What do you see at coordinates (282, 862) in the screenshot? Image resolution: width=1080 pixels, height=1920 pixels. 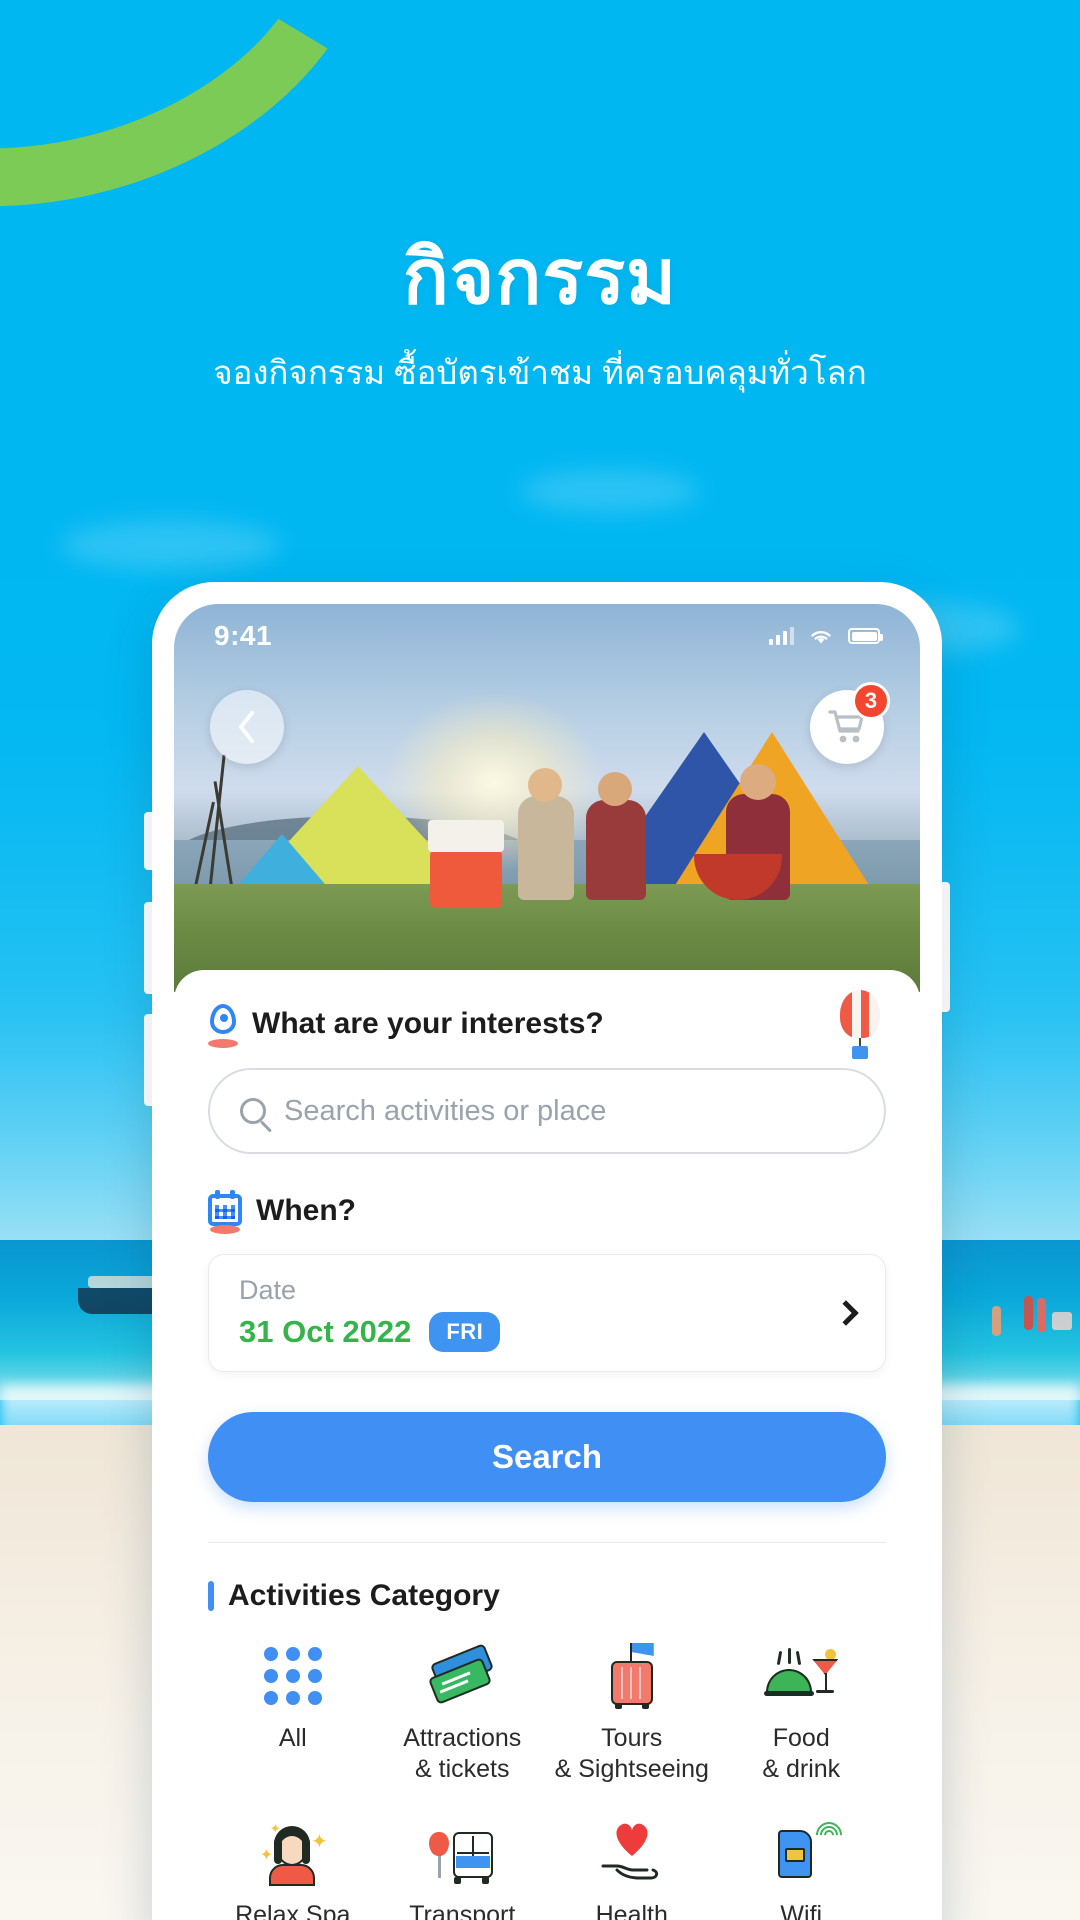 I see `hero-tent-cyan` at bounding box center [282, 862].